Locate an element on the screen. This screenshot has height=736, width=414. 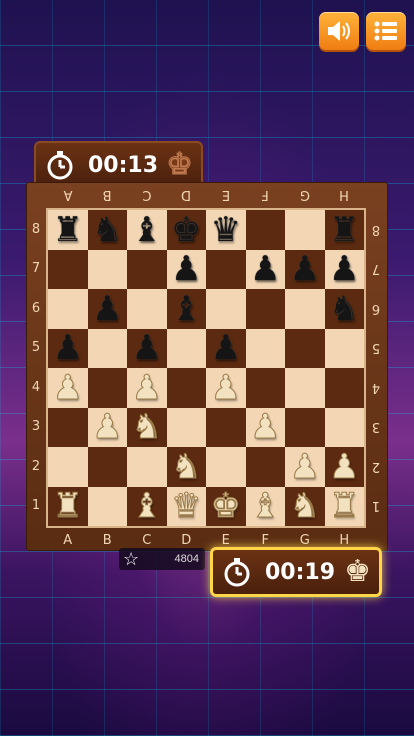
square-f2 is located at coordinates (265, 467).